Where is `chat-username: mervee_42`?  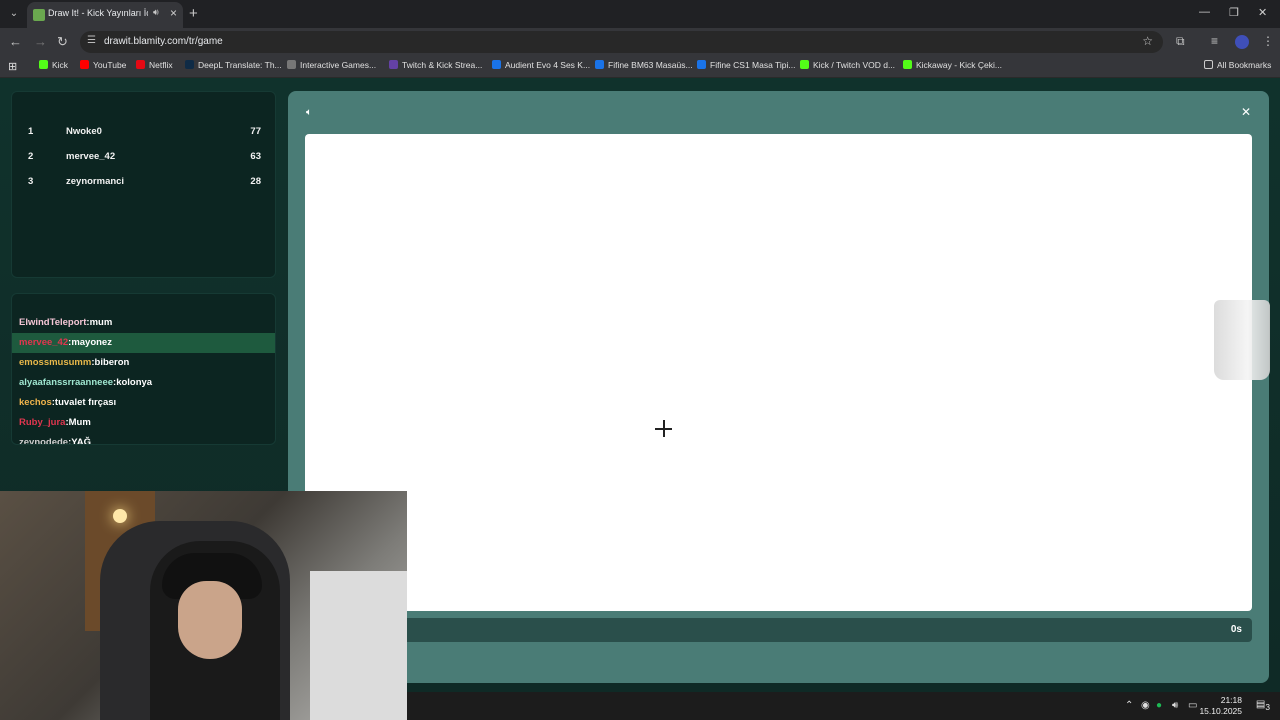
chat-username: mervee_42 is located at coordinates (44, 342).